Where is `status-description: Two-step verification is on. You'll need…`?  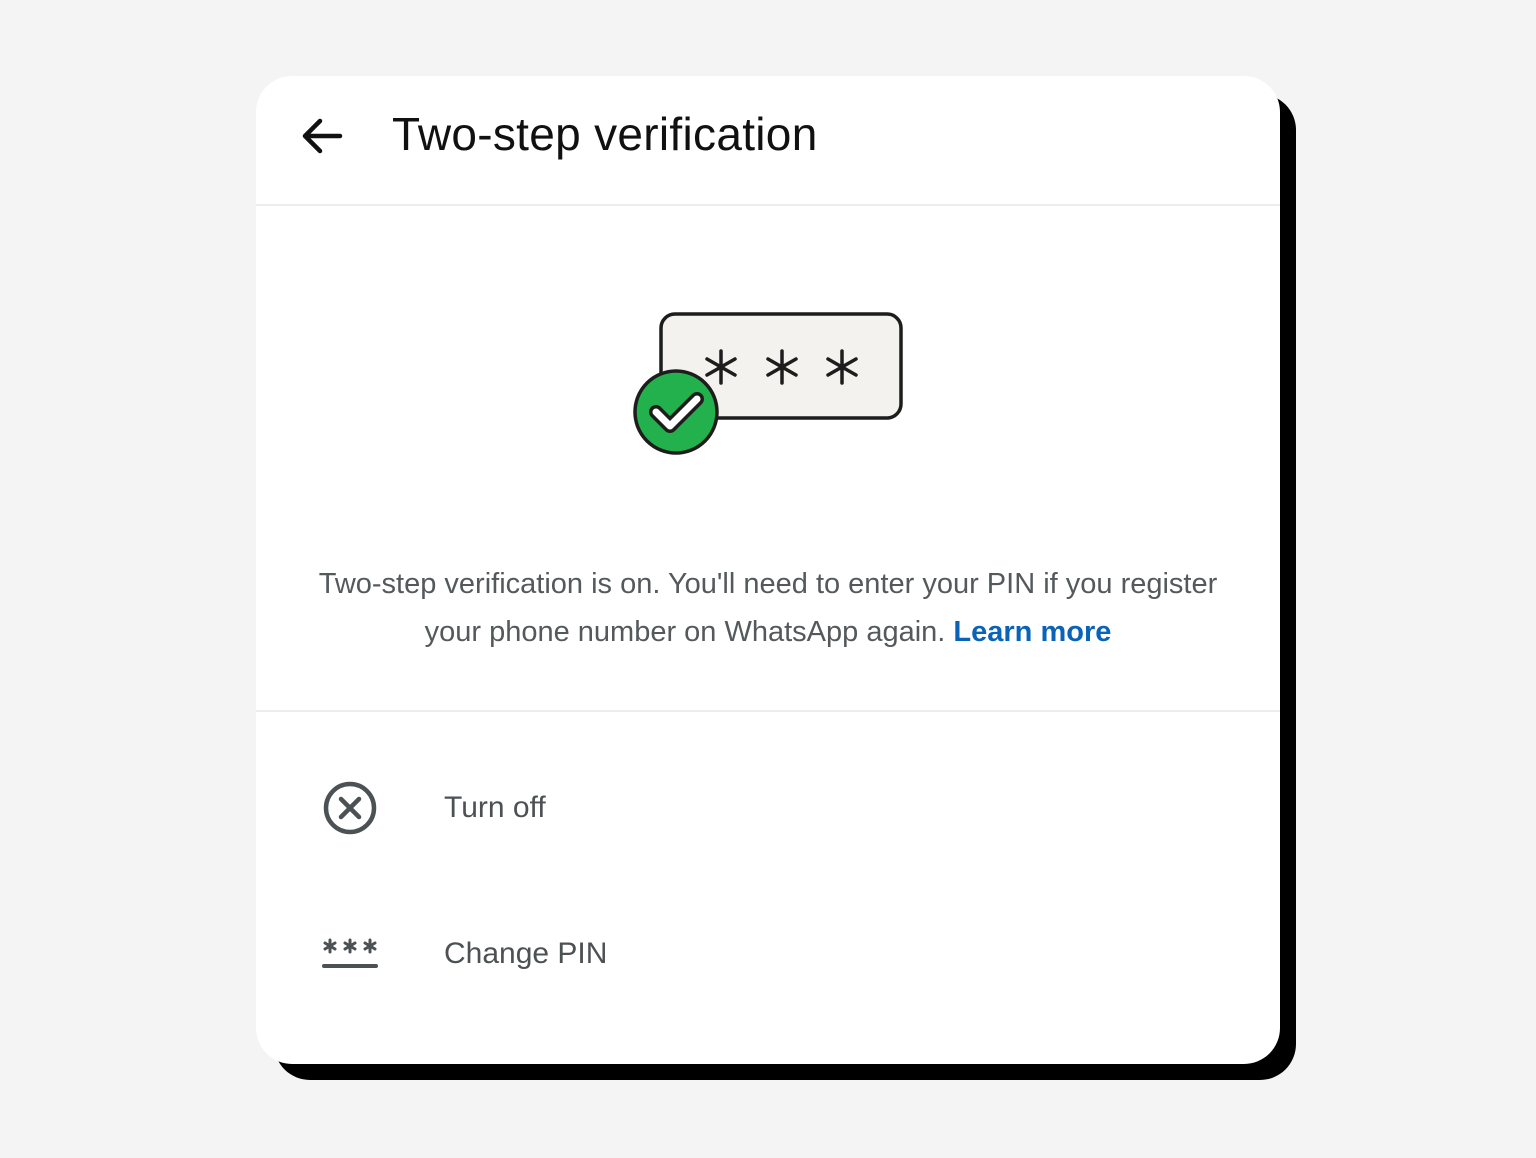
status-description: Two-step verification is on. You'll need… is located at coordinates (768, 608).